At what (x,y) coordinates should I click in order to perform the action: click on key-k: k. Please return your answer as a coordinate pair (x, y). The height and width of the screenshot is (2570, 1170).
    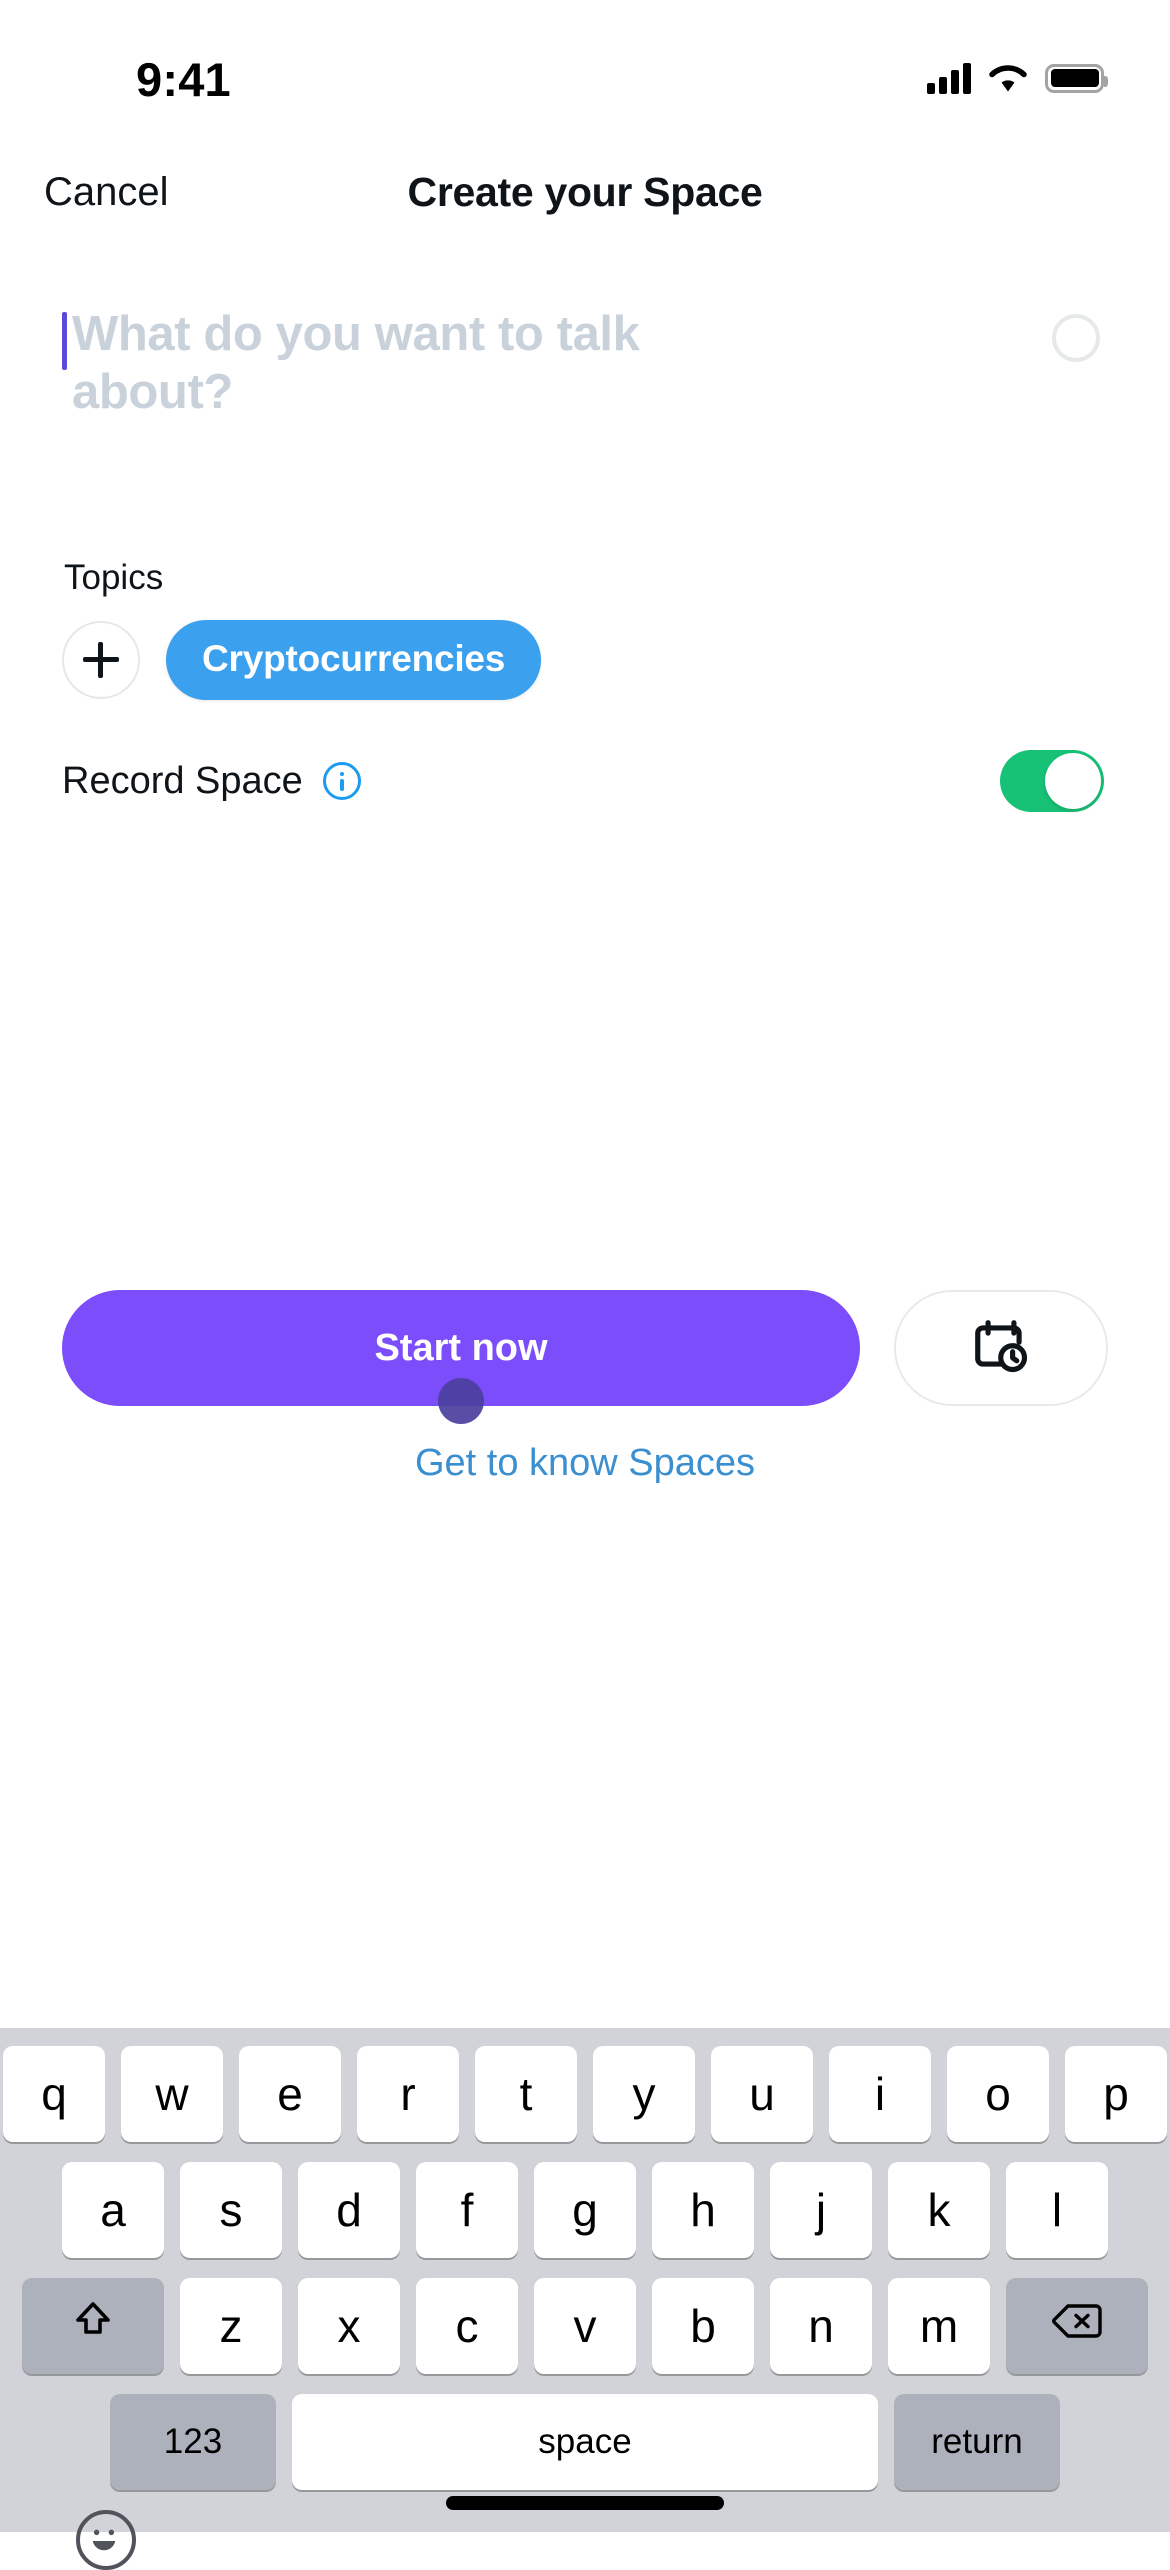
    Looking at the image, I should click on (939, 2210).